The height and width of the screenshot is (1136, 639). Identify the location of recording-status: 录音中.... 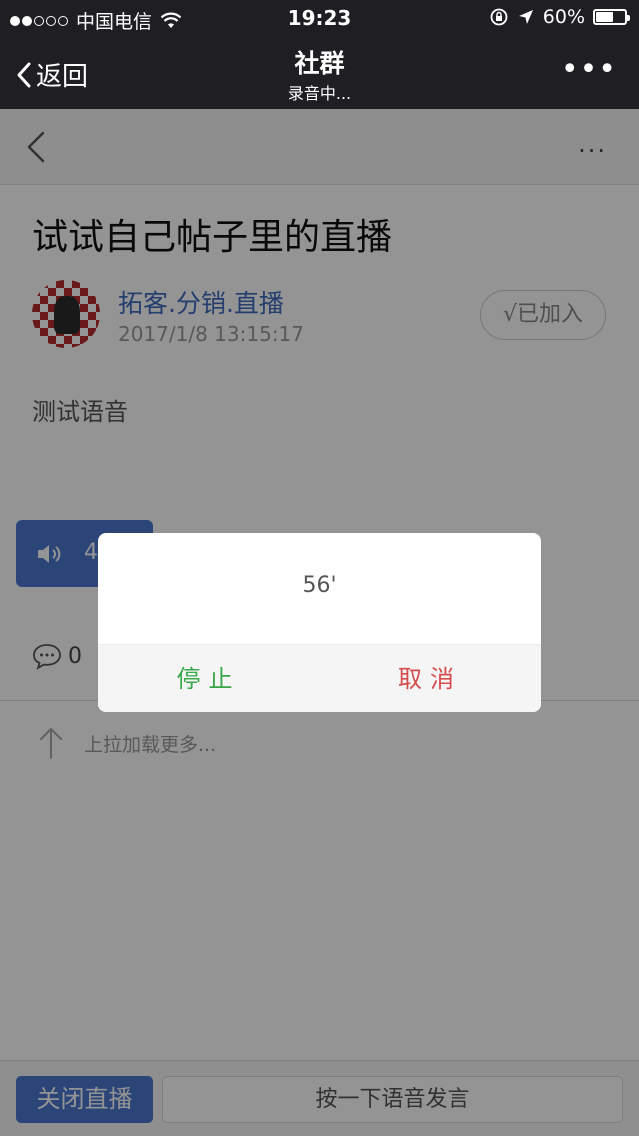
(319, 93).